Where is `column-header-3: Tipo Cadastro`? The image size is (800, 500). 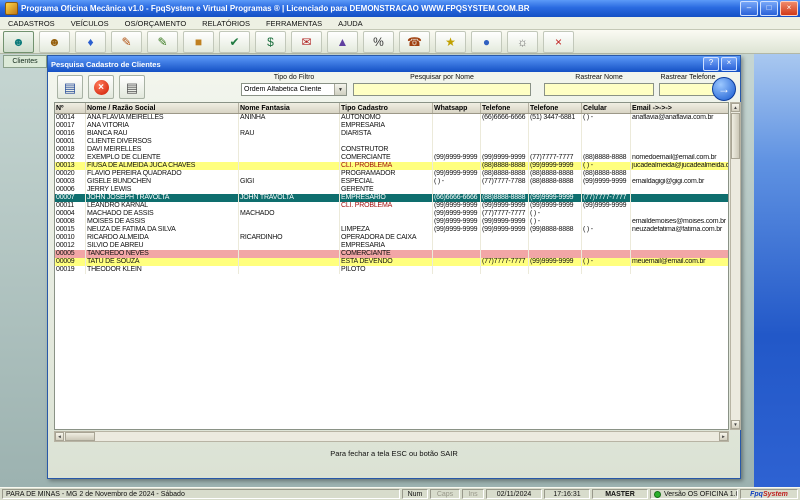 column-header-3: Tipo Cadastro is located at coordinates (386, 108).